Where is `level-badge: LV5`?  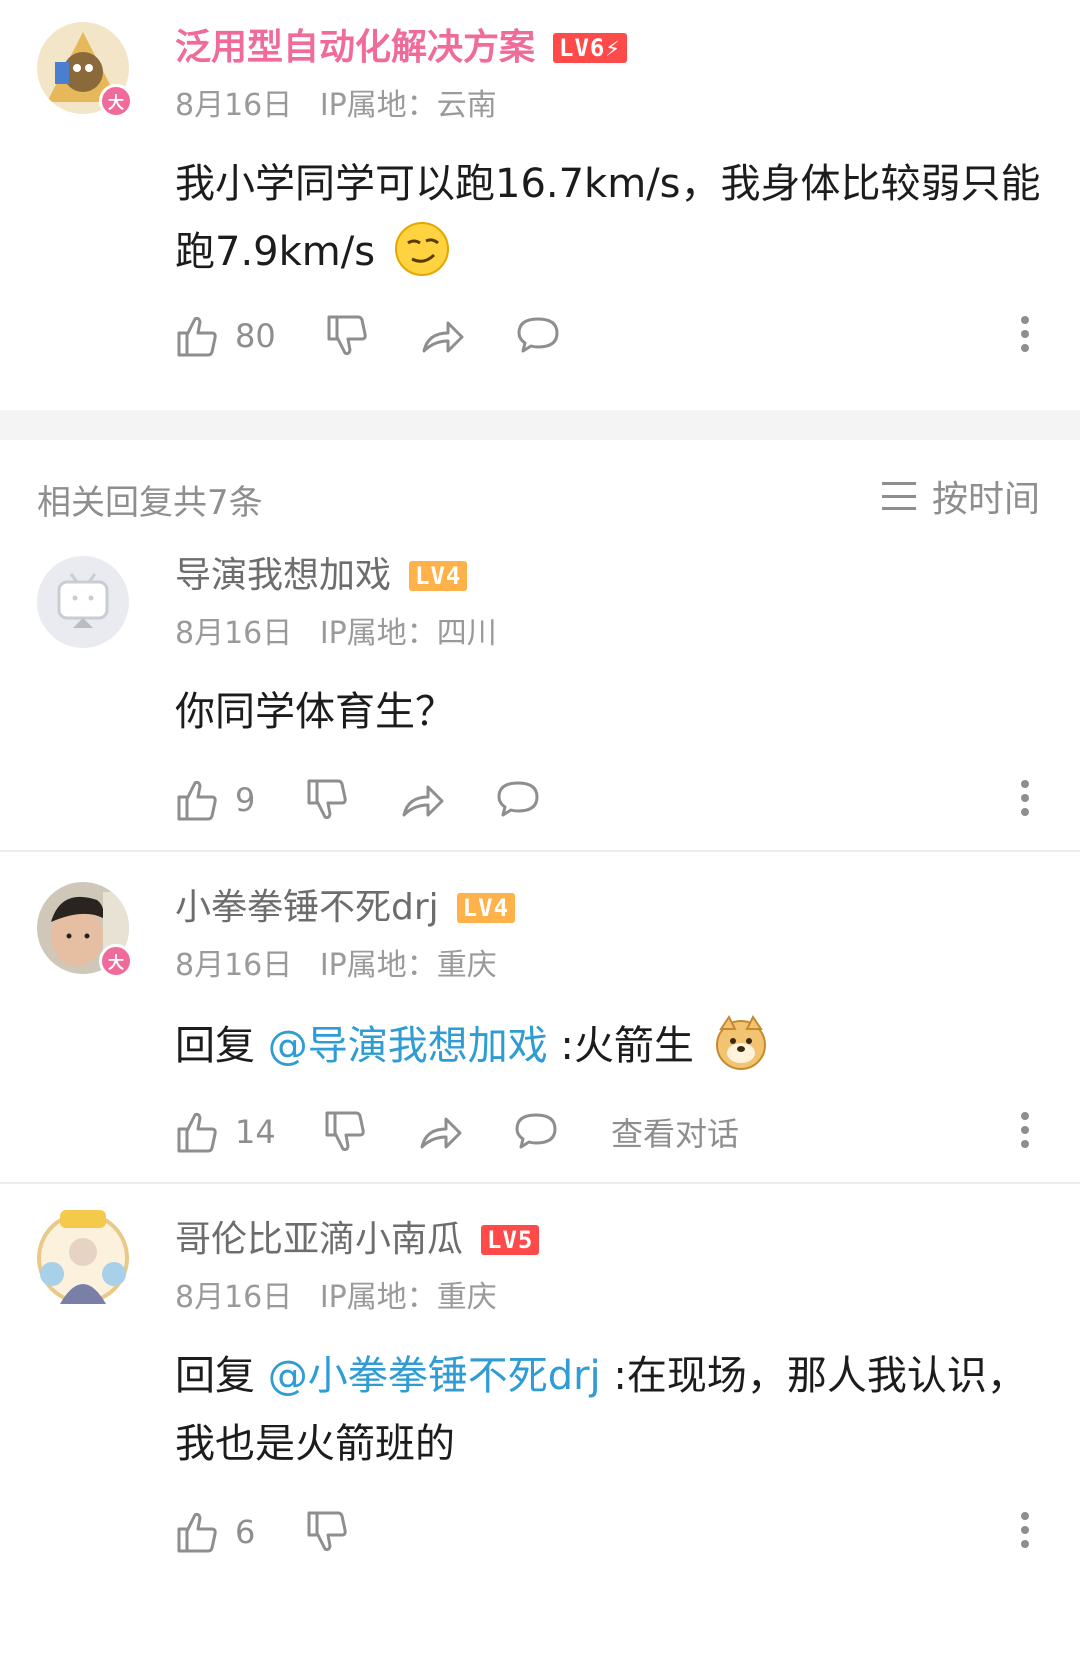 level-badge: LV5 is located at coordinates (510, 1240).